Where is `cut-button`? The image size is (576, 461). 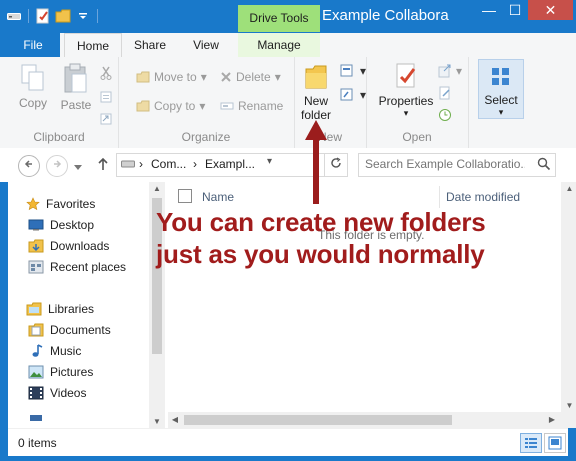 cut-button is located at coordinates (106, 73).